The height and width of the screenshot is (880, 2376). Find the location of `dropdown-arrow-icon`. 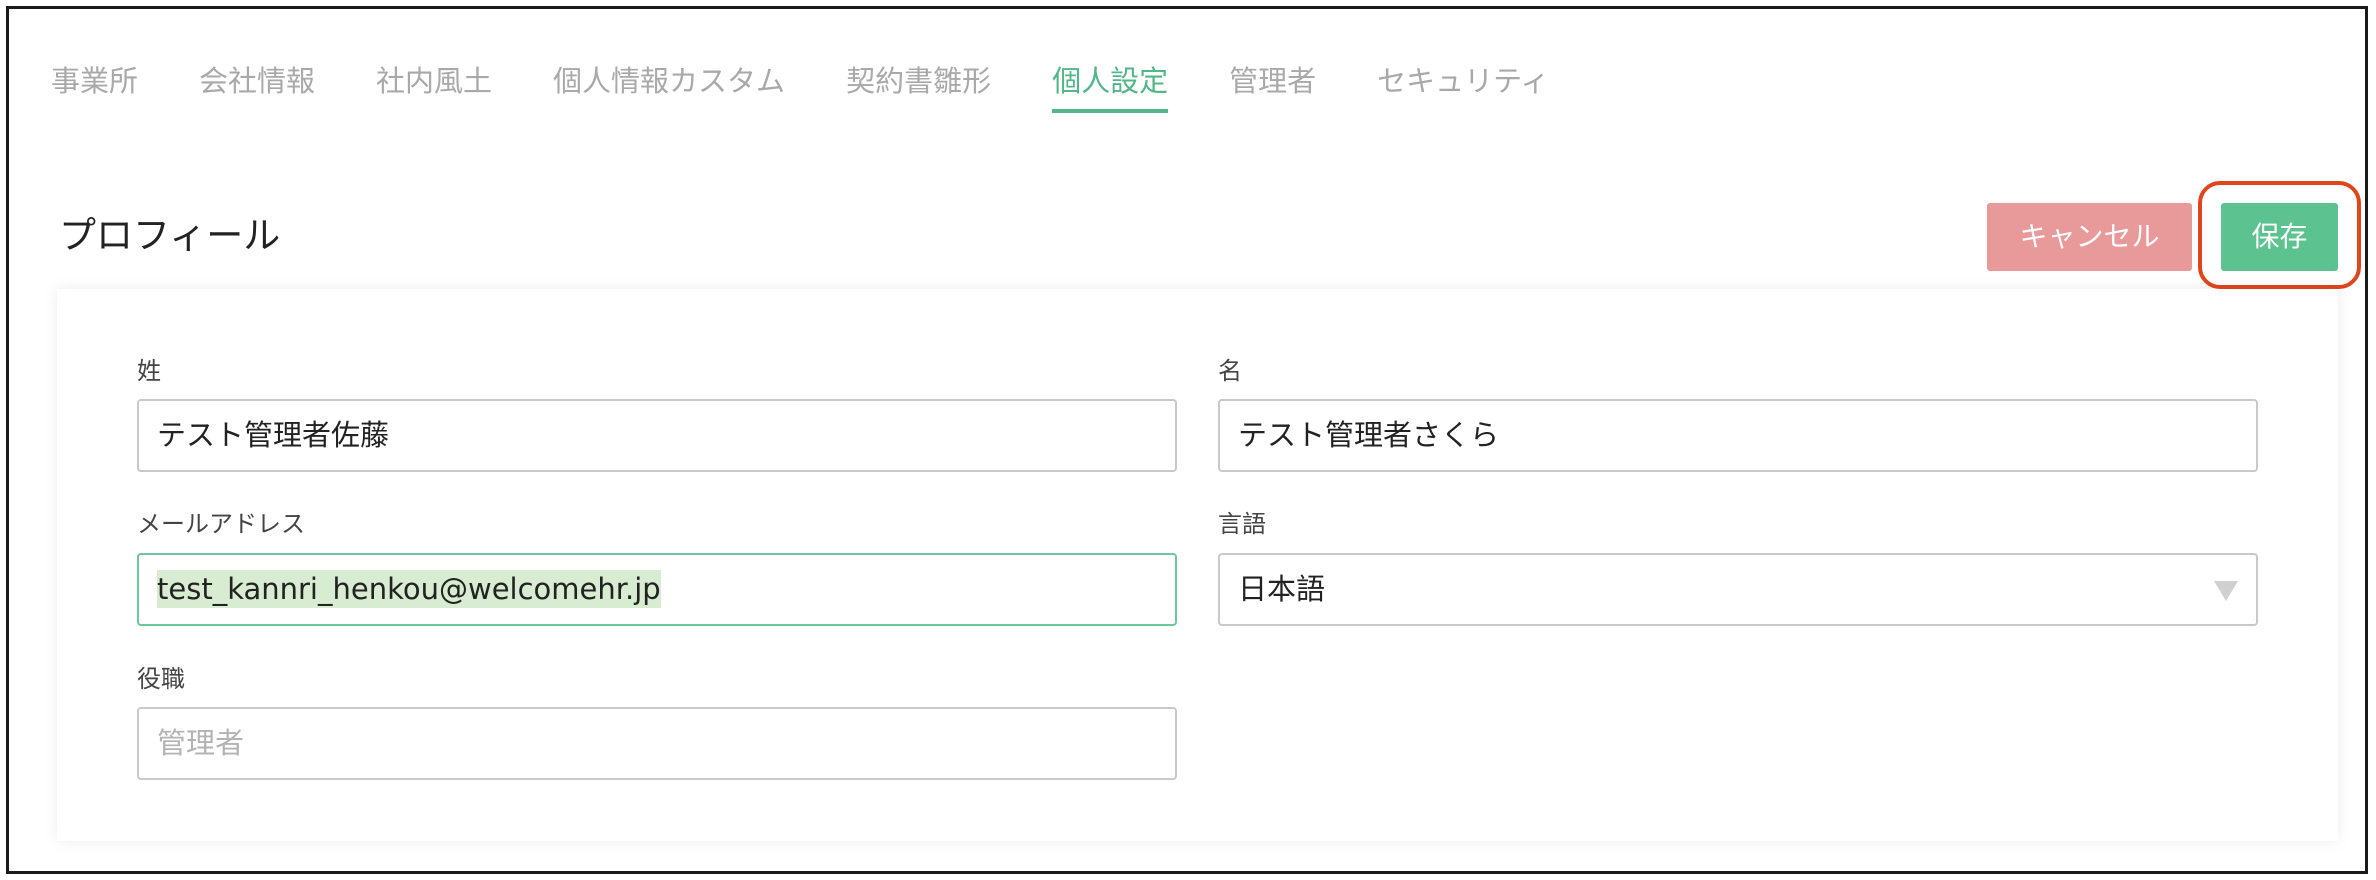

dropdown-arrow-icon is located at coordinates (2226, 591).